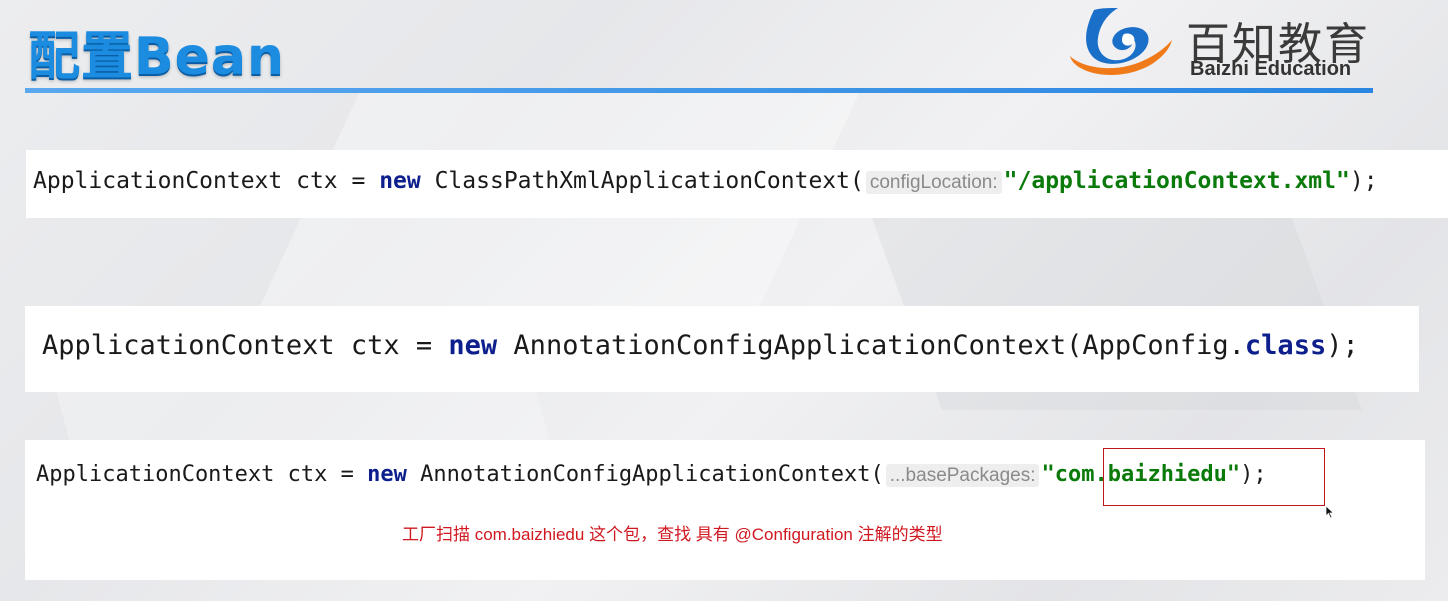  What do you see at coordinates (1330, 512) in the screenshot?
I see `mouse-cursor-icon` at bounding box center [1330, 512].